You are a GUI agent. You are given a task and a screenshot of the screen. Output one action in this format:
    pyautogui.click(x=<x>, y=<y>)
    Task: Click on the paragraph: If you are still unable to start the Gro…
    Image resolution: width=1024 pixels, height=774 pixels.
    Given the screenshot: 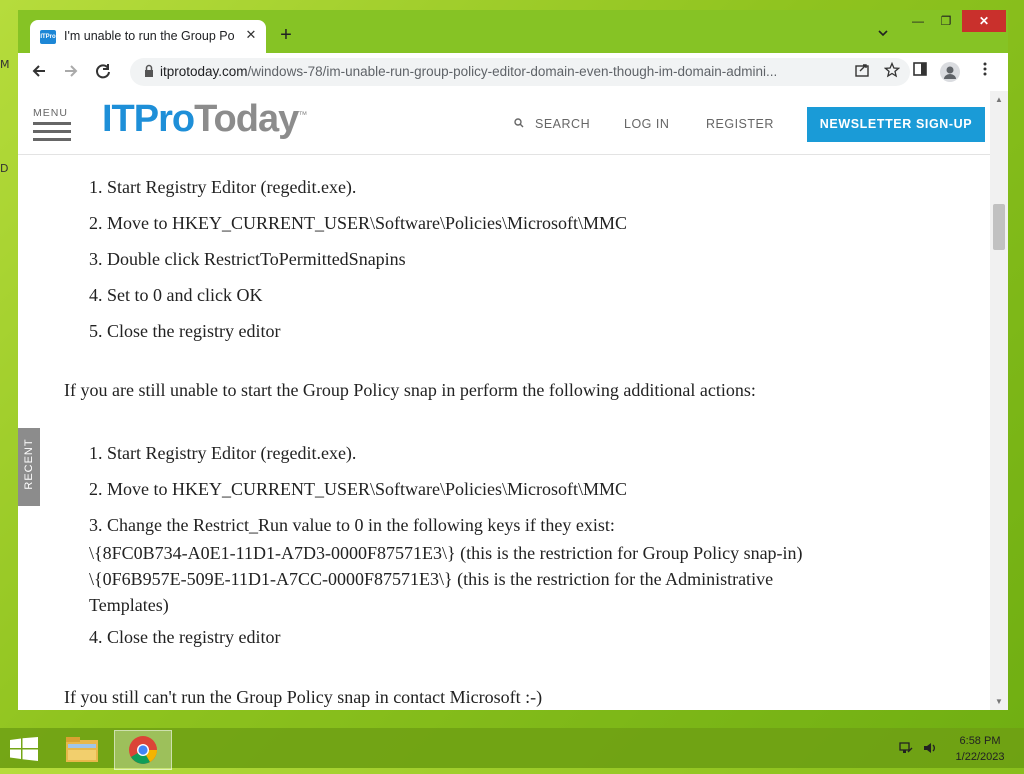 What is the action you would take?
    pyautogui.click(x=410, y=390)
    